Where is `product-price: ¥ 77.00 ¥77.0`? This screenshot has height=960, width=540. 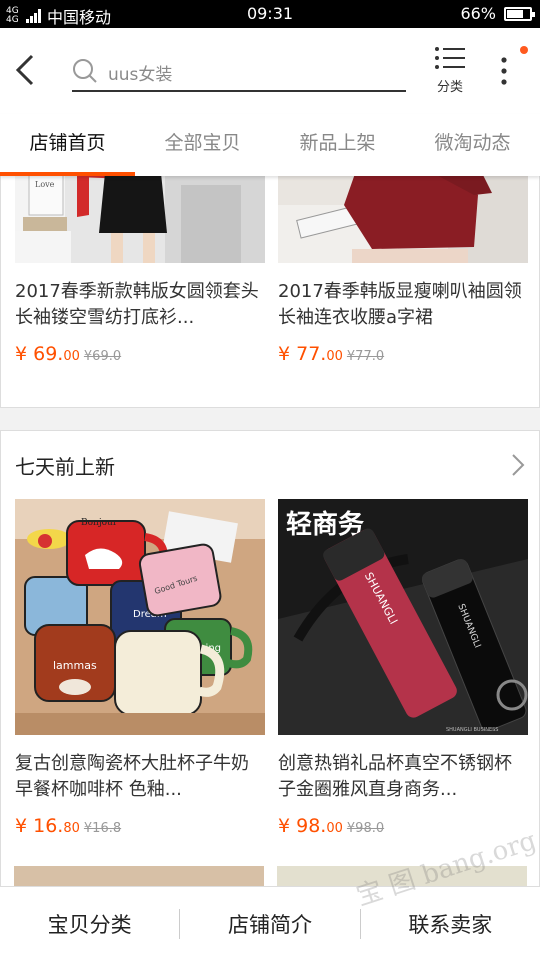 product-price: ¥ 77.00 ¥77.0 is located at coordinates (331, 354).